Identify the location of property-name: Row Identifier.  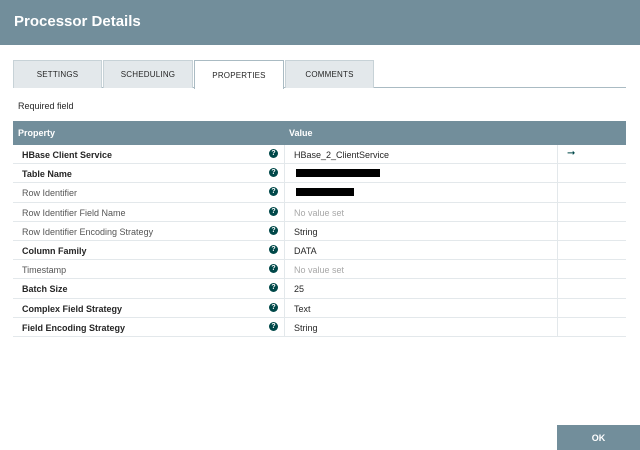
(50, 193).